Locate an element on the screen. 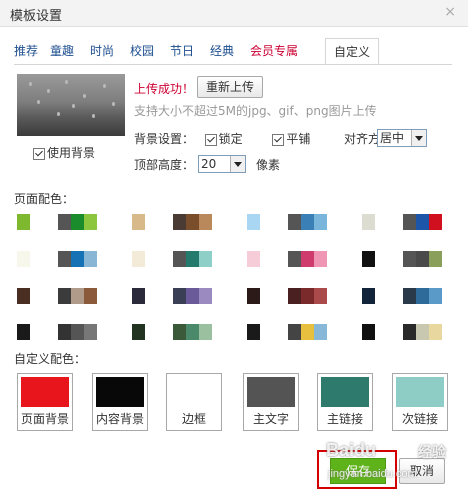 This screenshot has height=500, width=468. tab-classic: 经典 is located at coordinates (222, 51).